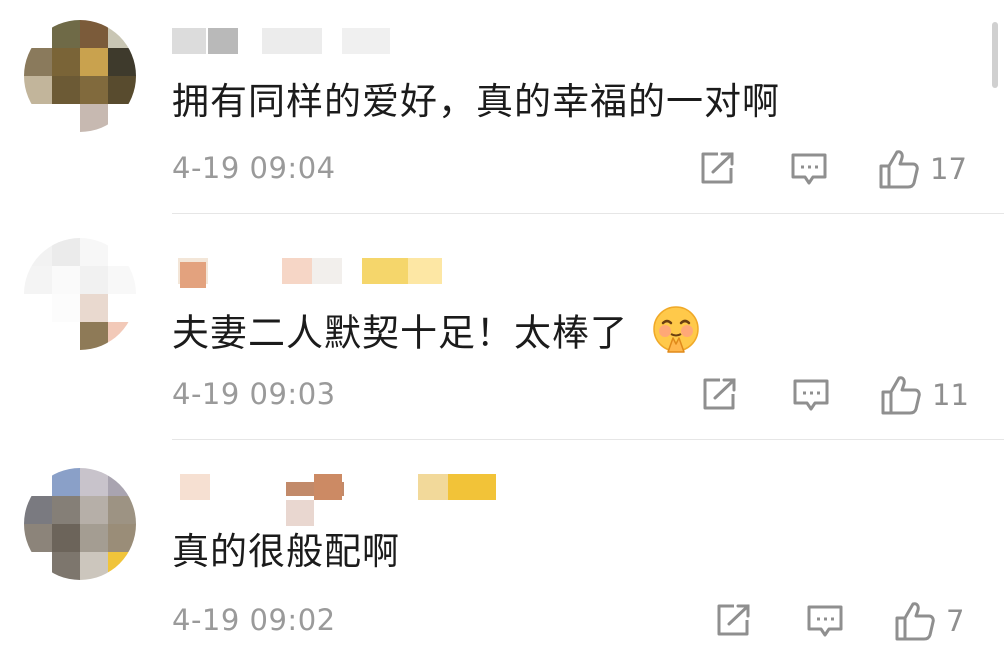 This screenshot has height=666, width=1004. What do you see at coordinates (922, 169) in the screenshot?
I see `like-button: 17` at bounding box center [922, 169].